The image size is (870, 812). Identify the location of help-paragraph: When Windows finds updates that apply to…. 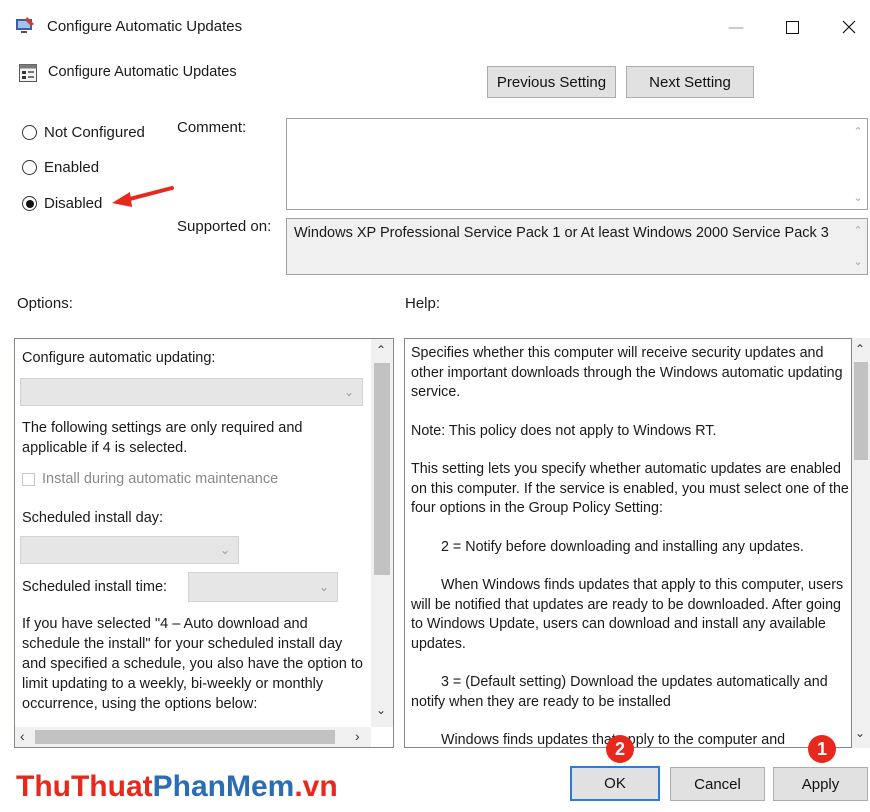
(627, 614).